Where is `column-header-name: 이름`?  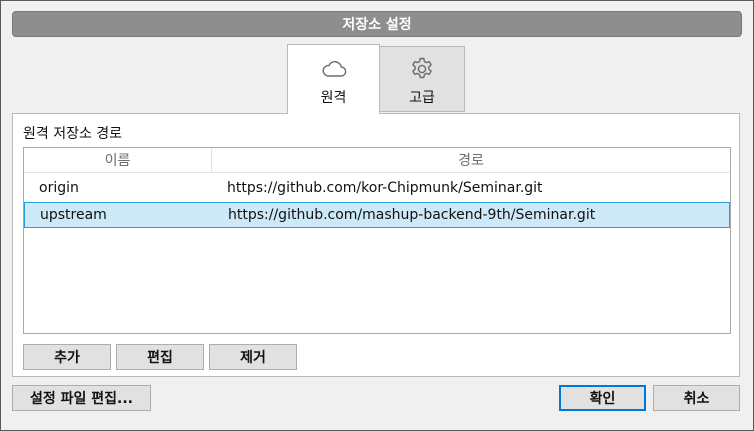
column-header-name: 이름 is located at coordinates (118, 160).